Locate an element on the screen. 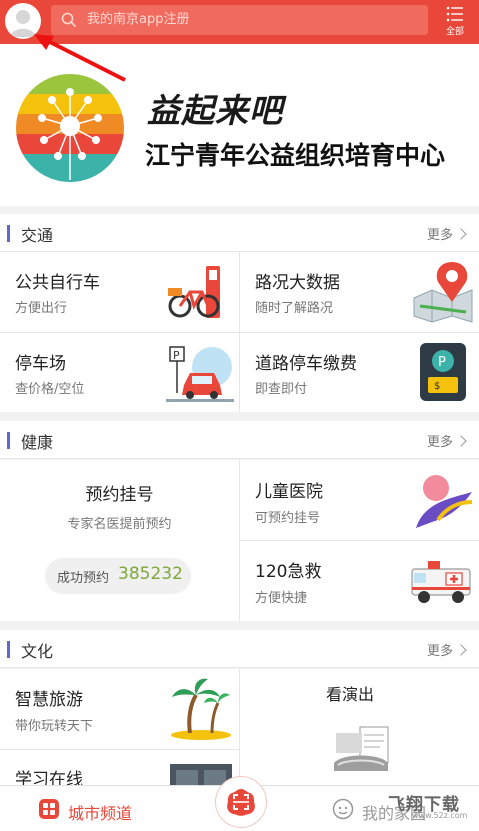  tile-title: 智慧旅游 is located at coordinates (49, 700).